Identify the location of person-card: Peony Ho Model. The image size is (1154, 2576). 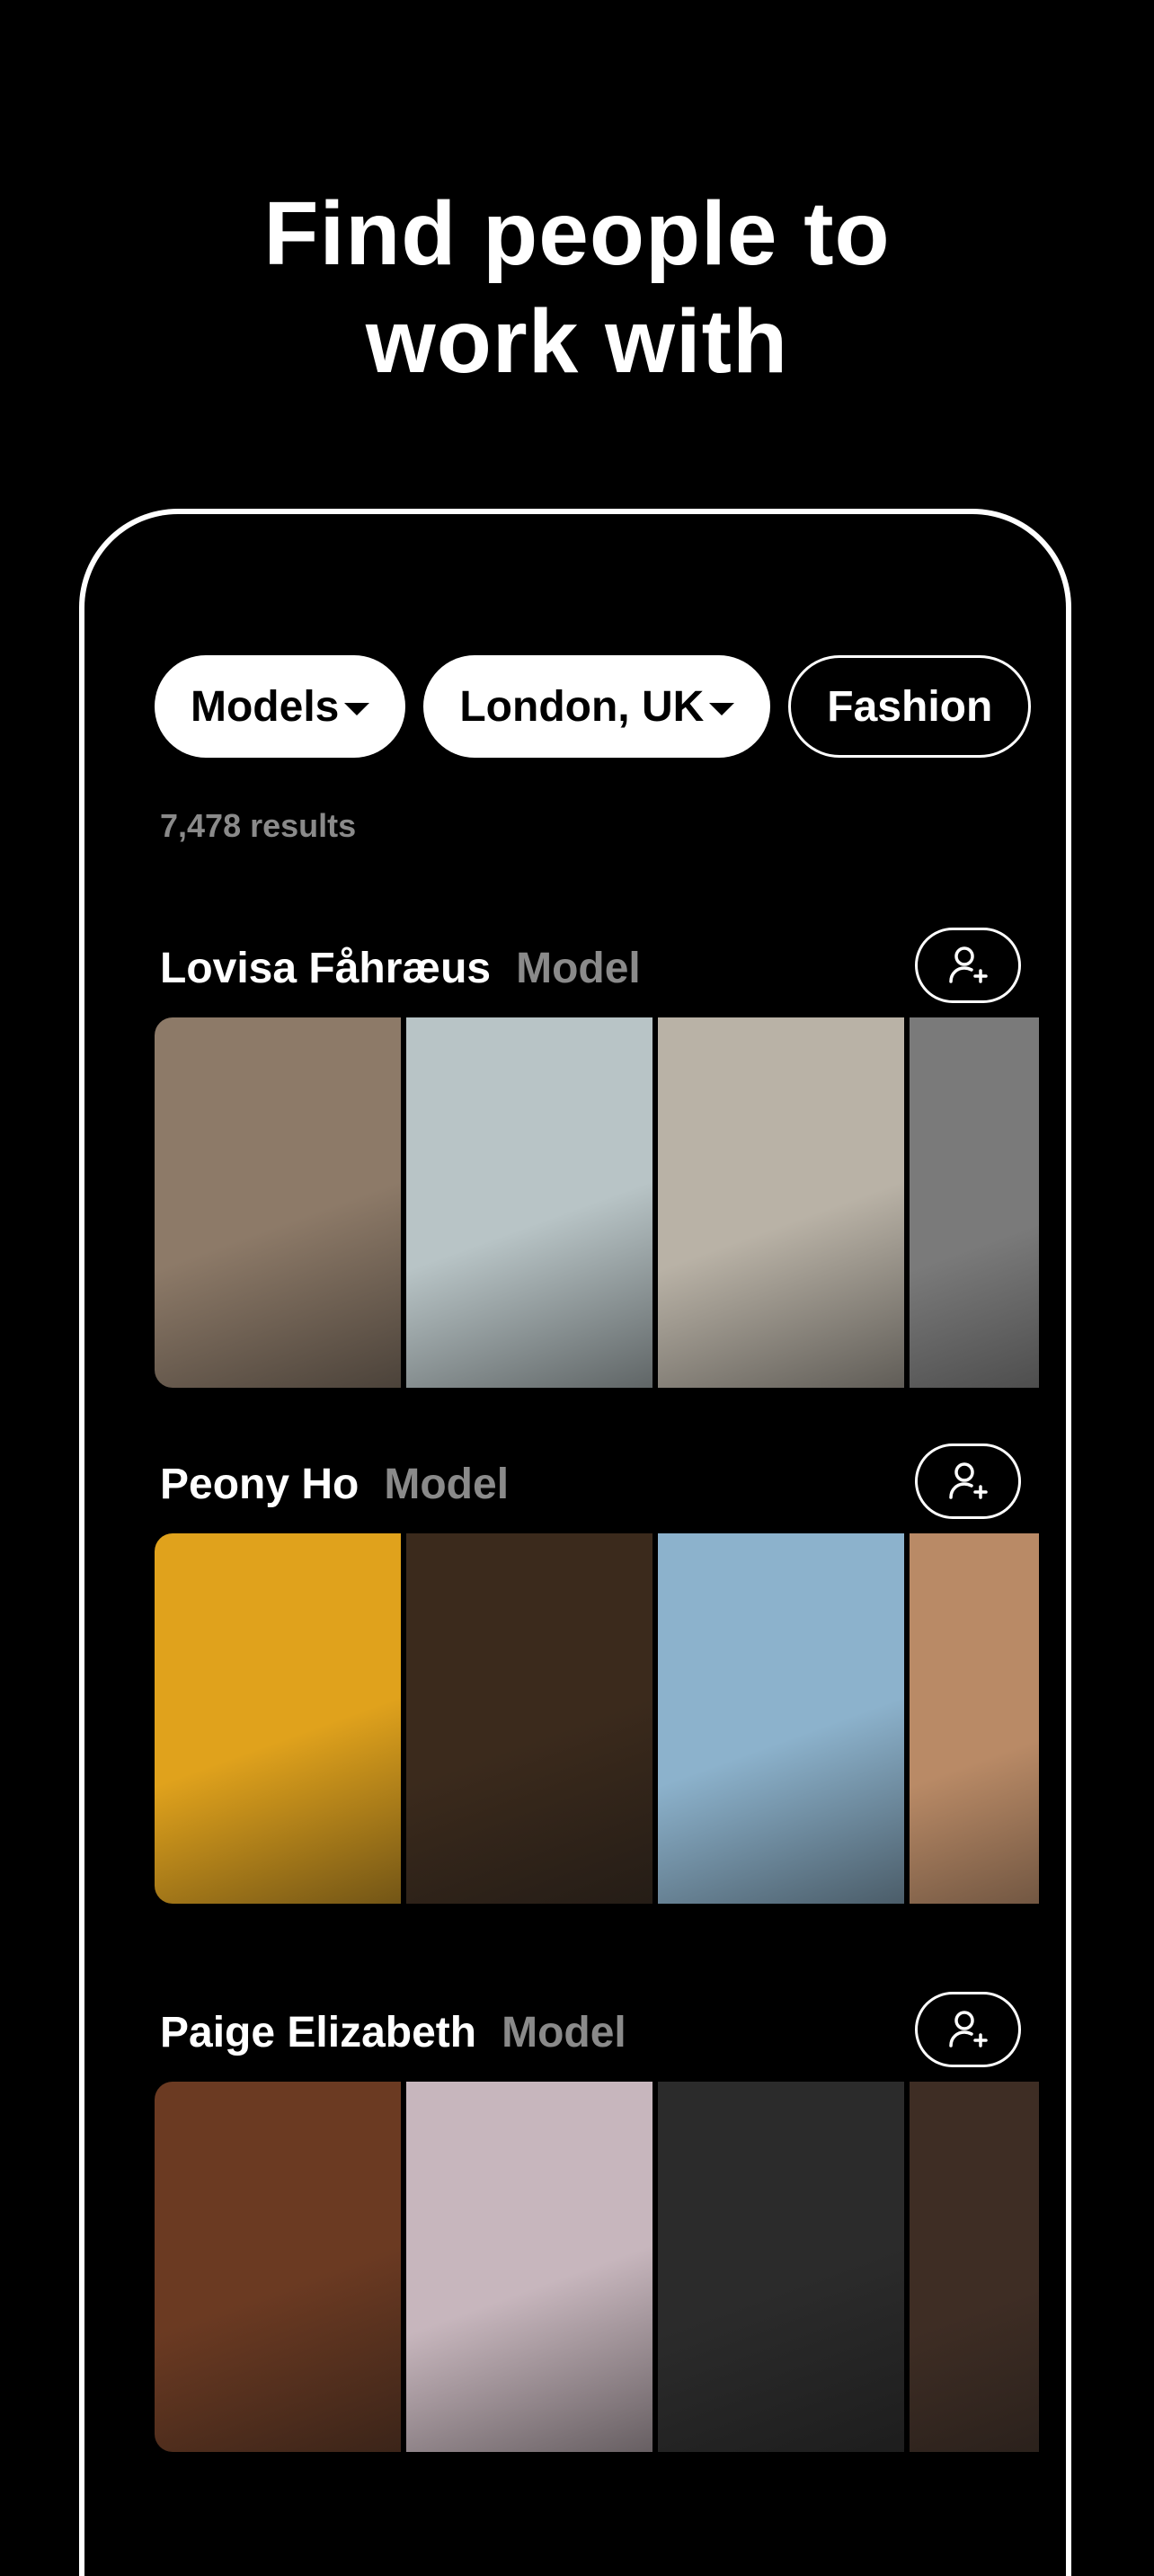
(597, 1673).